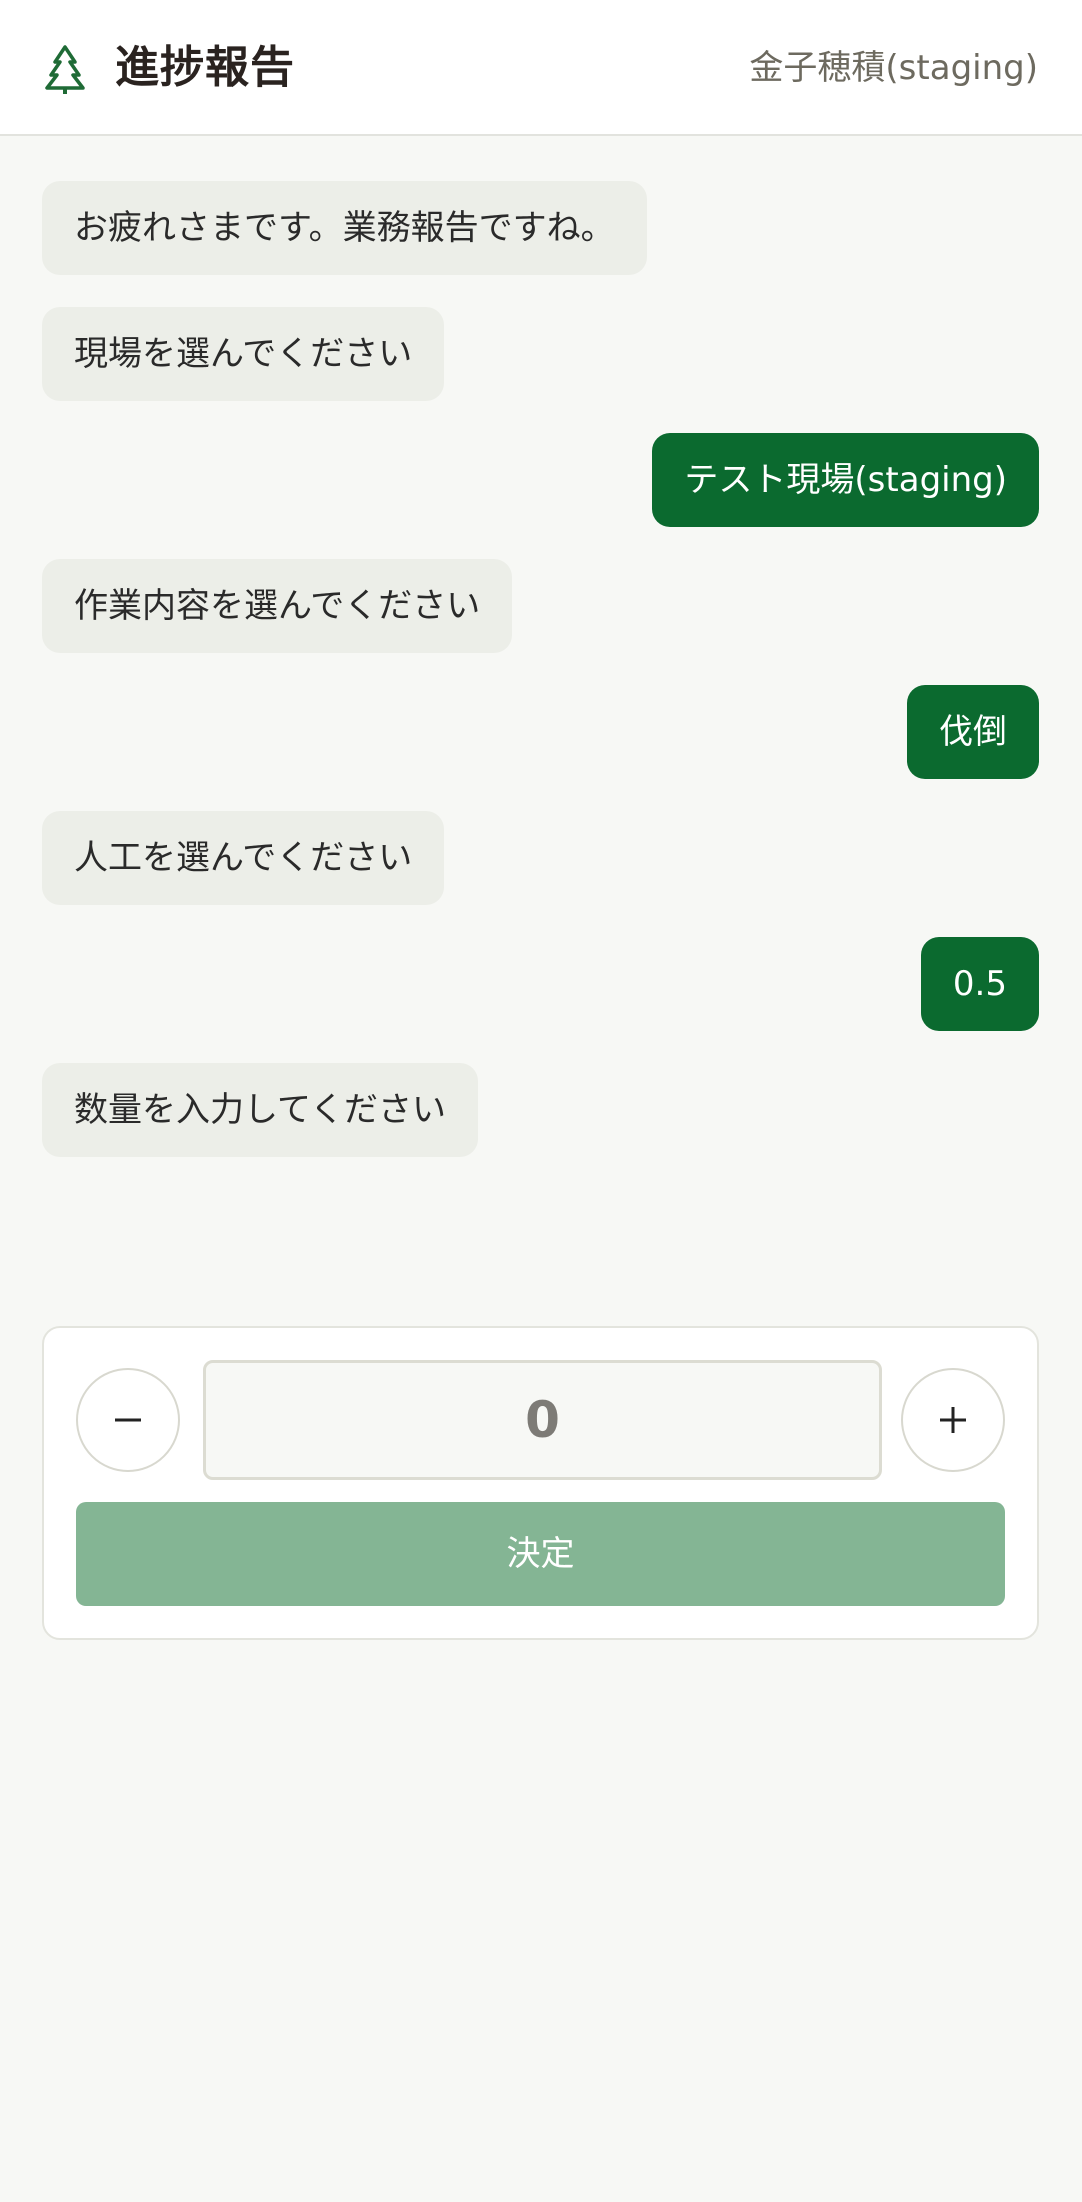  Describe the element at coordinates (845, 480) in the screenshot. I see `user-reply: テスト現場(staging)` at that location.